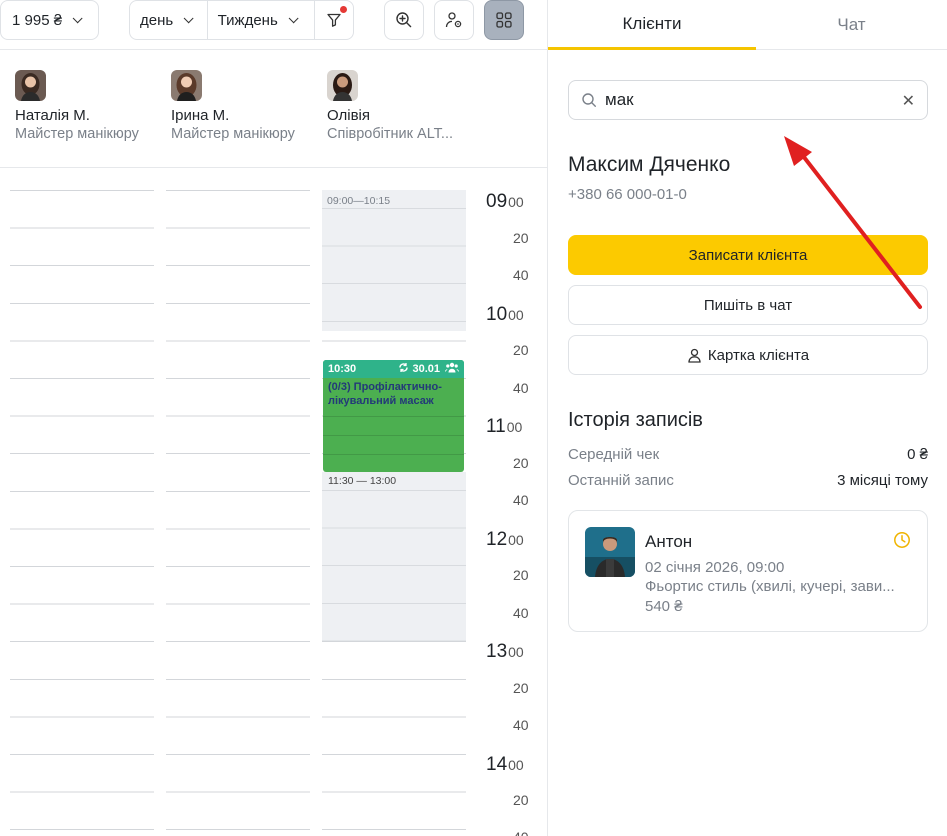 This screenshot has width=947, height=836. What do you see at coordinates (37, 20) in the screenshot?
I see `price-value: 1 995 ₴` at bounding box center [37, 20].